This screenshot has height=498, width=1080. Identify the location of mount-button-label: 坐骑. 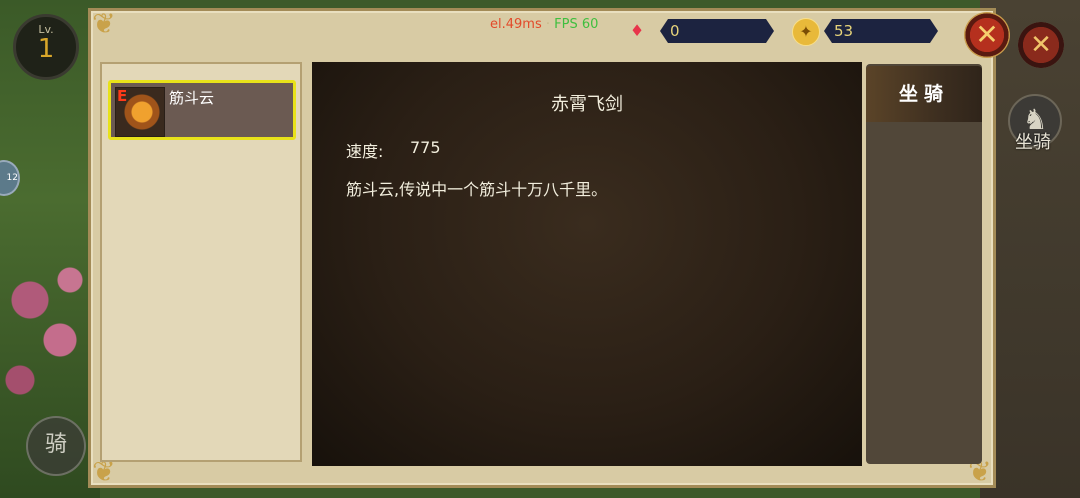
(1033, 141).